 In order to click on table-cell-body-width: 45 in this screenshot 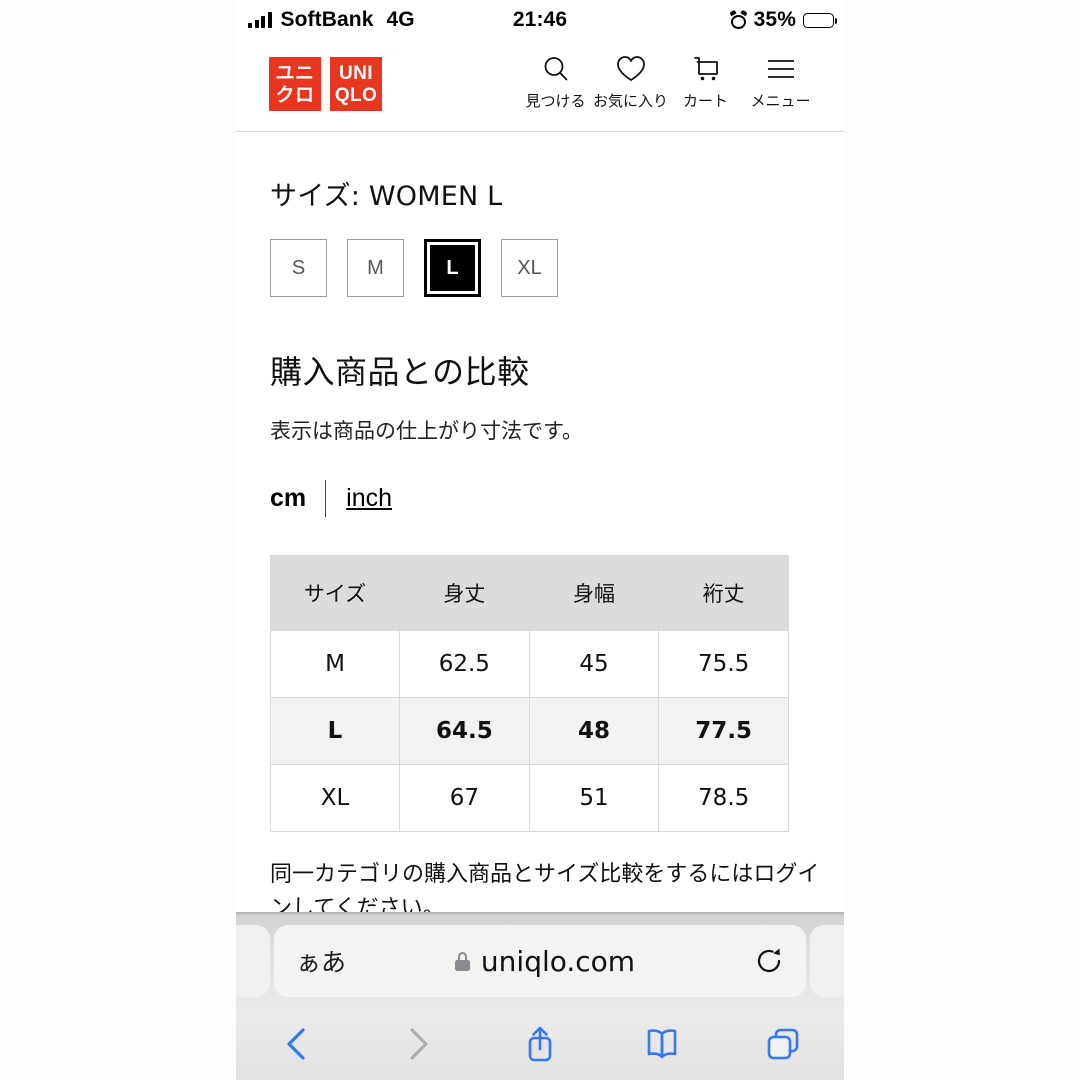, I will do `click(594, 664)`.